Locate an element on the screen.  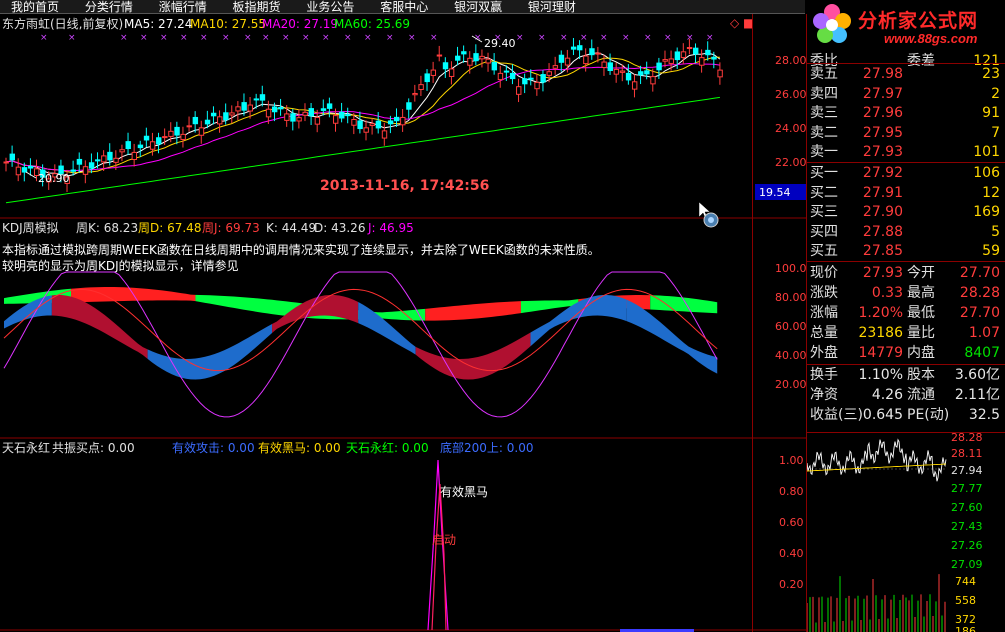
ask-4-price: 27.95 is located at coordinates (882, 132).